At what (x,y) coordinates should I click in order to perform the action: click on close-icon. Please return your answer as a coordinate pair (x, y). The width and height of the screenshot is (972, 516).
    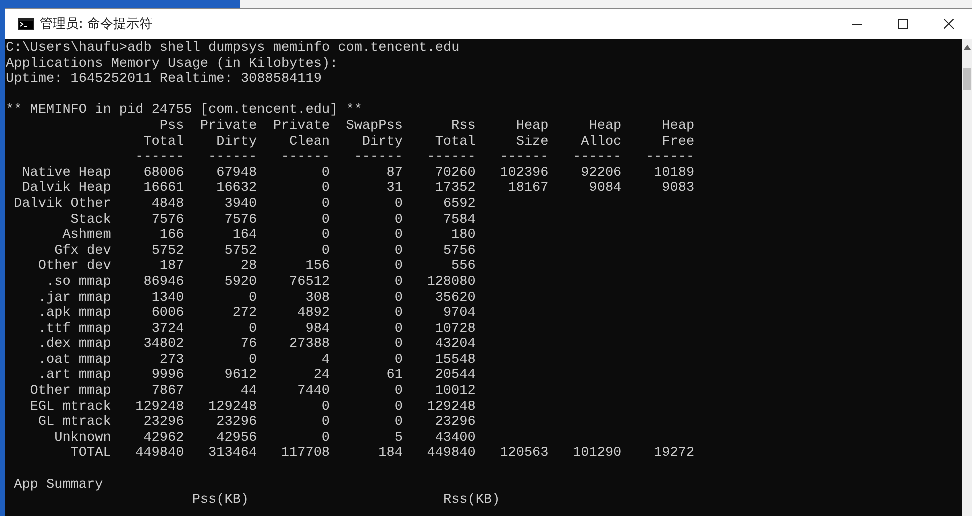
    Looking at the image, I should click on (949, 24).